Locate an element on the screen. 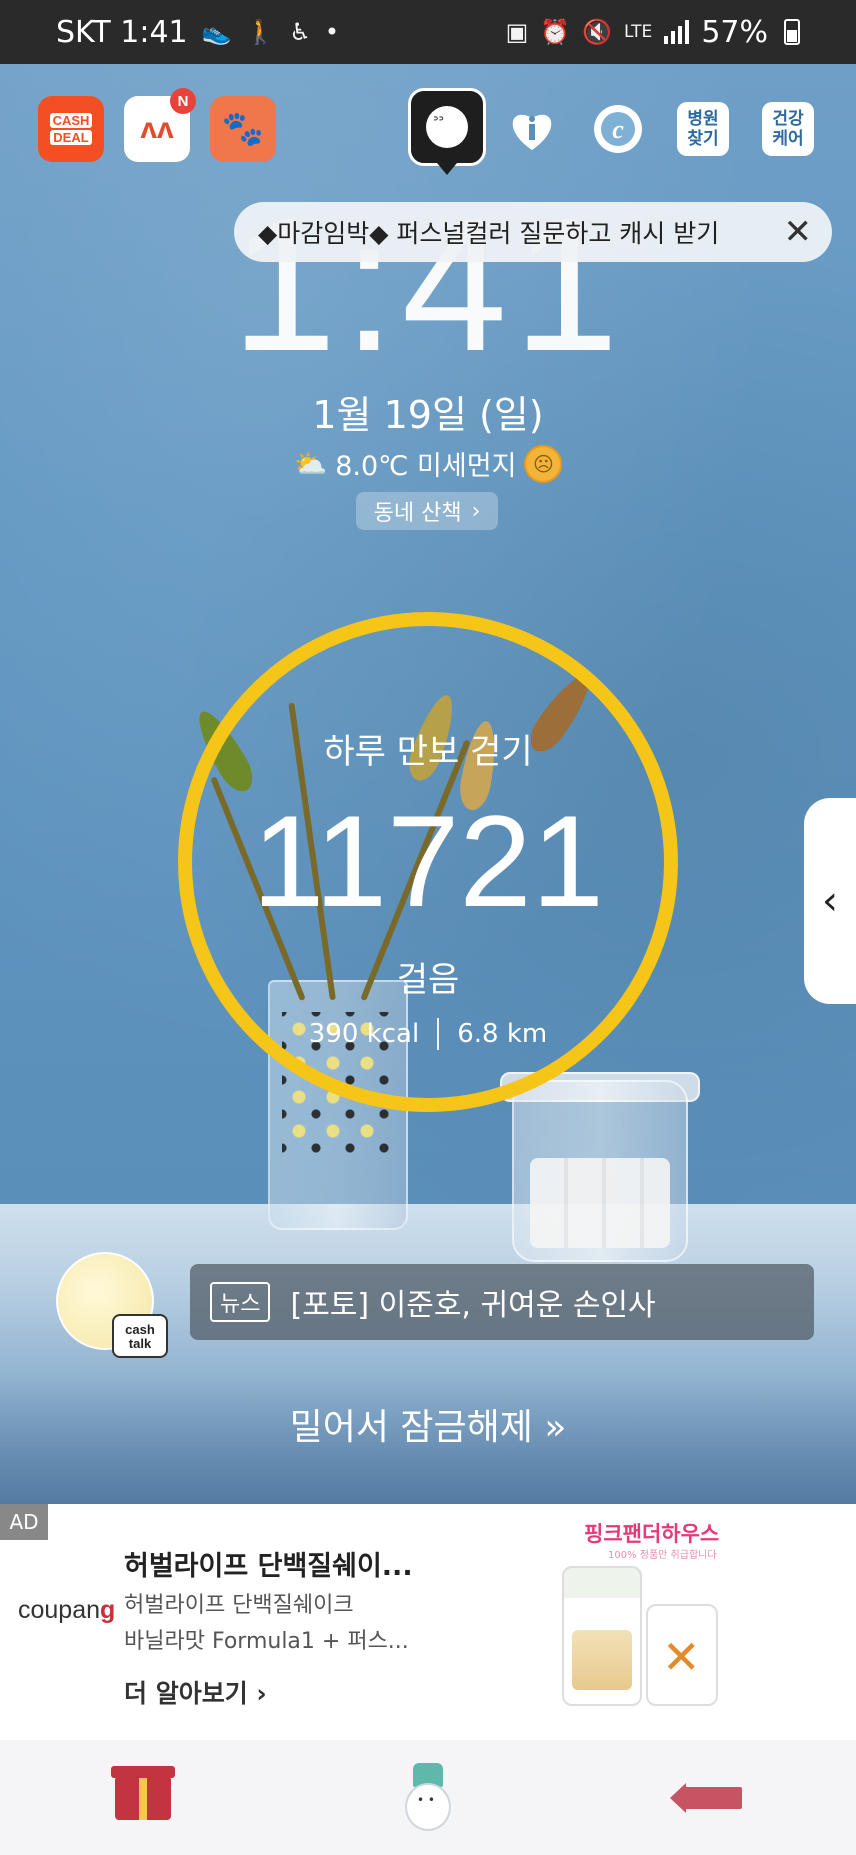  ad-label: AD is located at coordinates (24, 1522).